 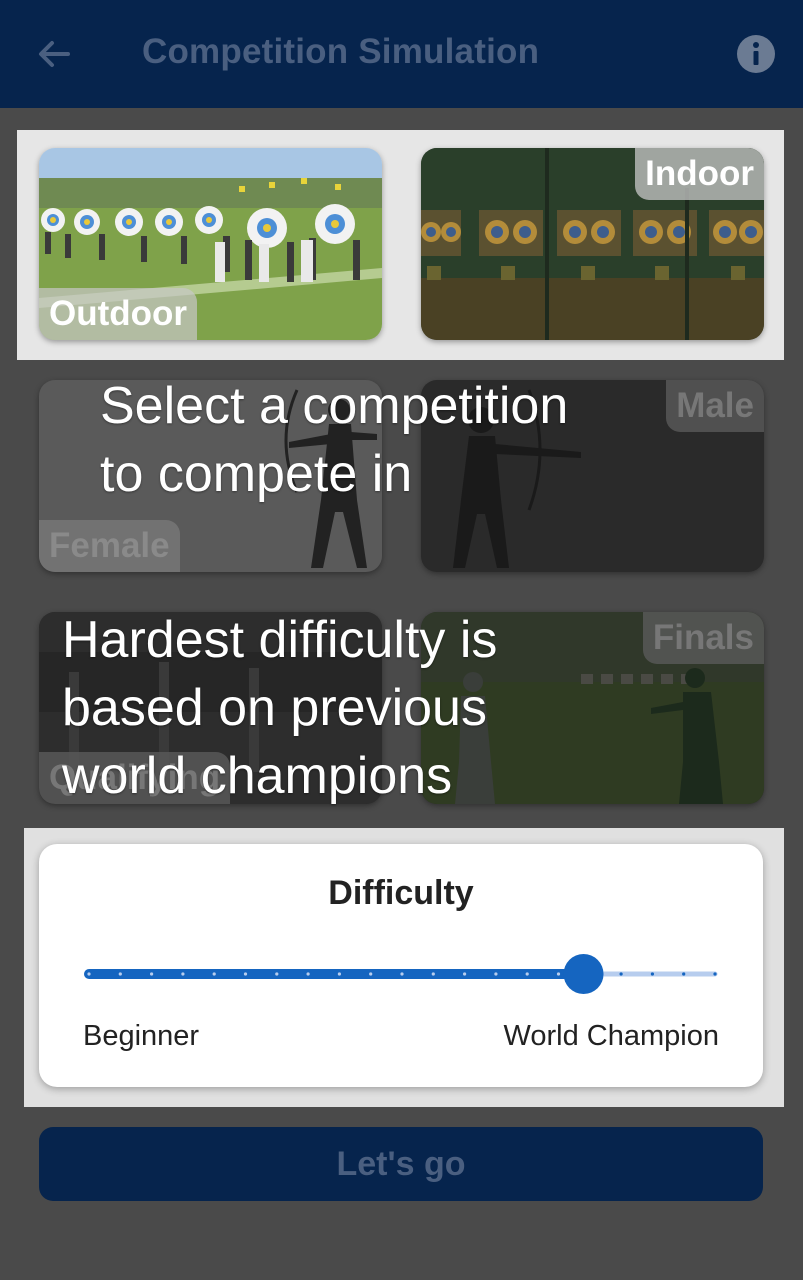 I want to click on app-bar: Competition Simulation, so click(x=401, y=54).